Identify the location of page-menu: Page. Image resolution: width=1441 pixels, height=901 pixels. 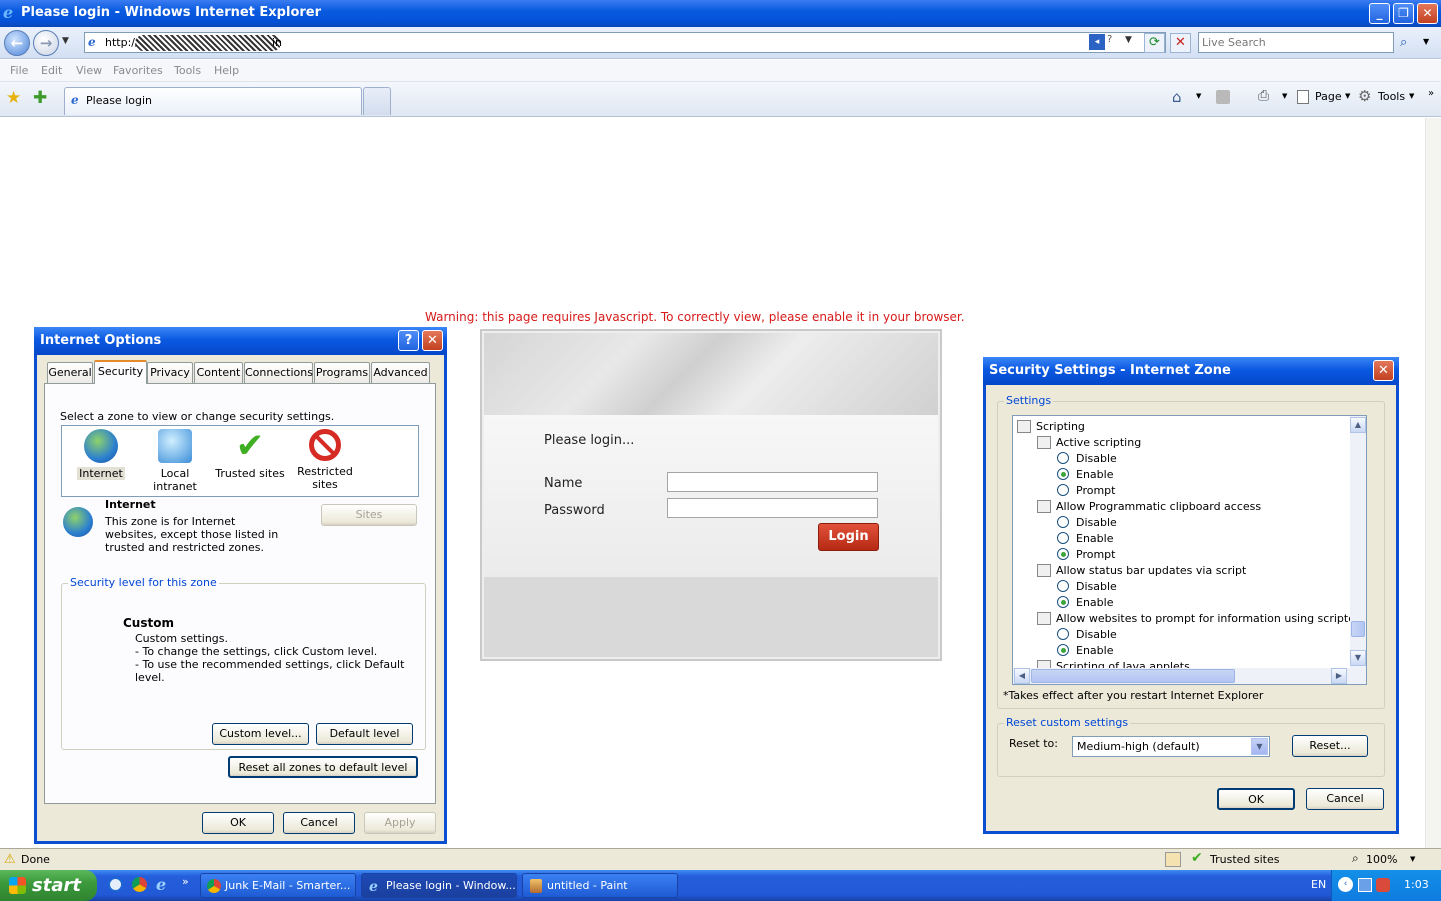
(1328, 96).